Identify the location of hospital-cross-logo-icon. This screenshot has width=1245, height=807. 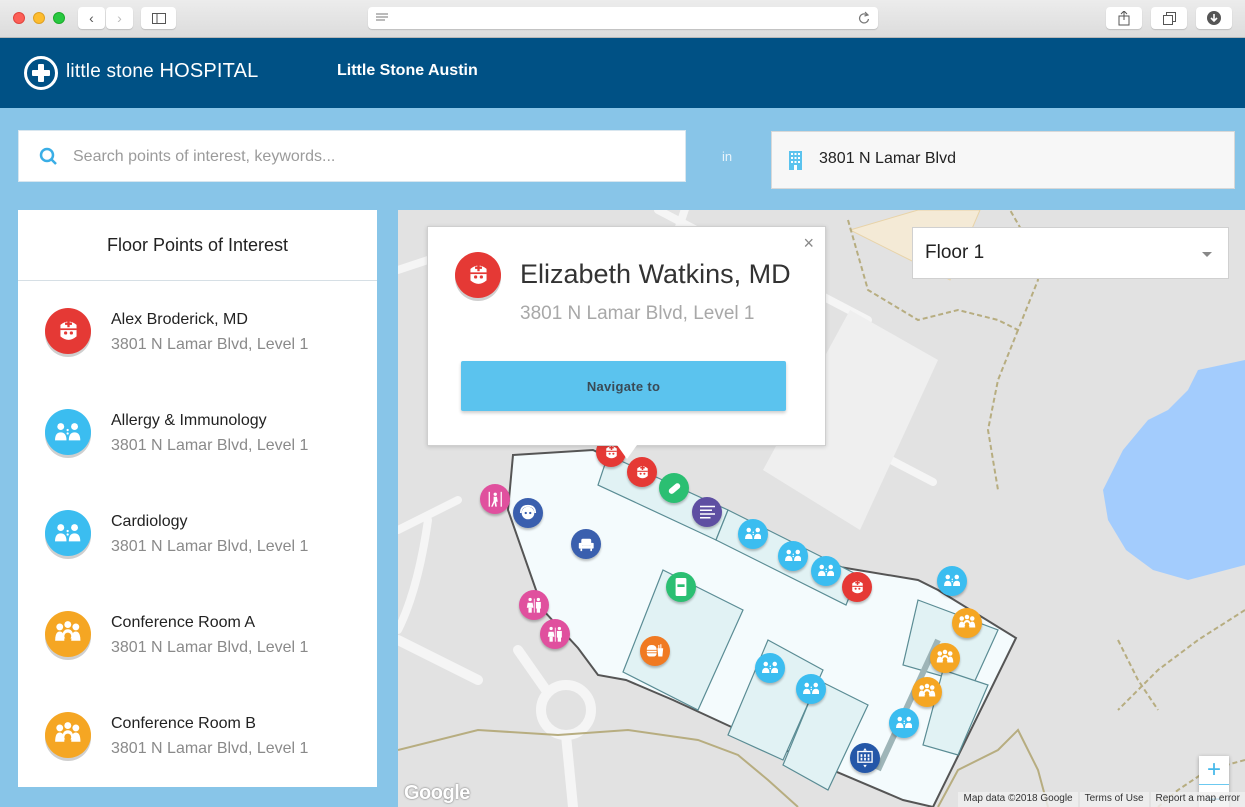
(41, 73).